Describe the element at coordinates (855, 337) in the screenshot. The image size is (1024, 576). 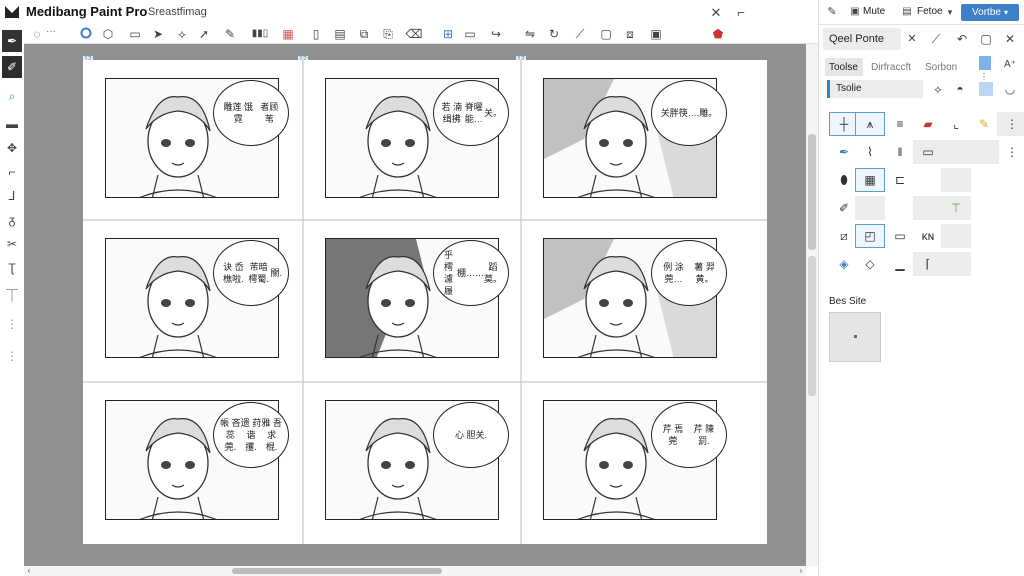
I see `brush-size-preview` at that location.